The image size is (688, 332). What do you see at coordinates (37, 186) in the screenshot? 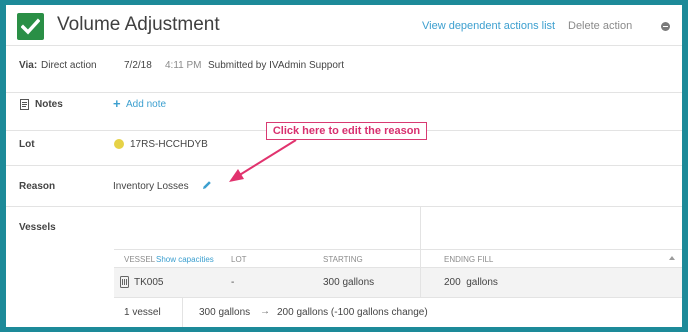
I see `reason-label: Reason` at bounding box center [37, 186].